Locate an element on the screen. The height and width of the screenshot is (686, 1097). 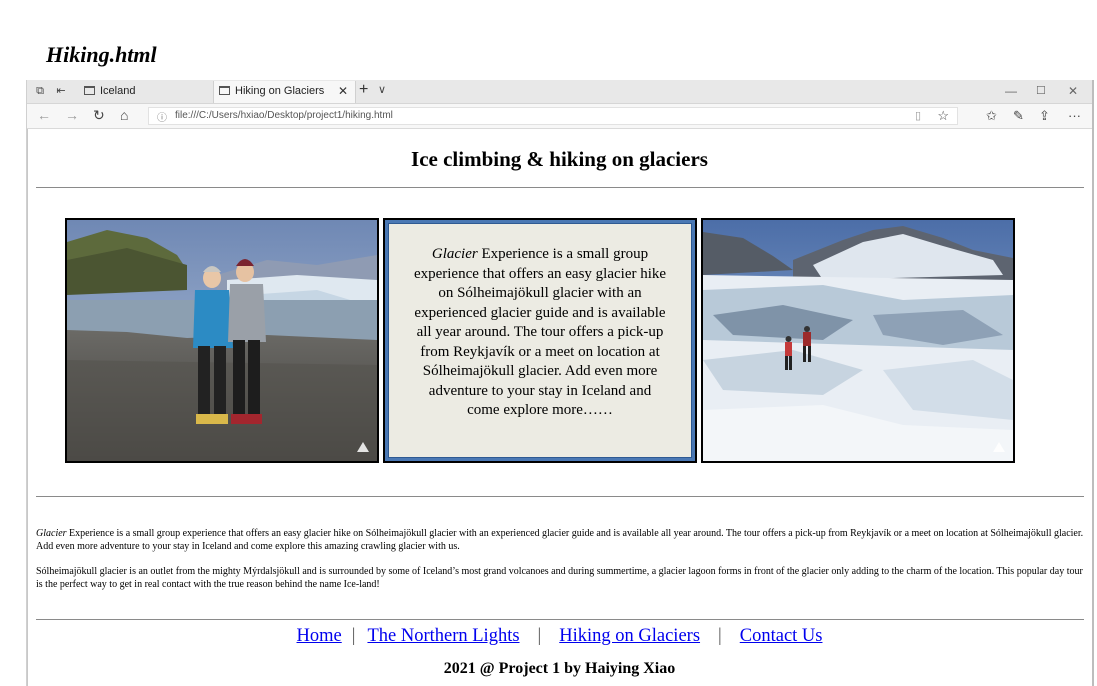
back-icon: ← is located at coordinates (44, 115).